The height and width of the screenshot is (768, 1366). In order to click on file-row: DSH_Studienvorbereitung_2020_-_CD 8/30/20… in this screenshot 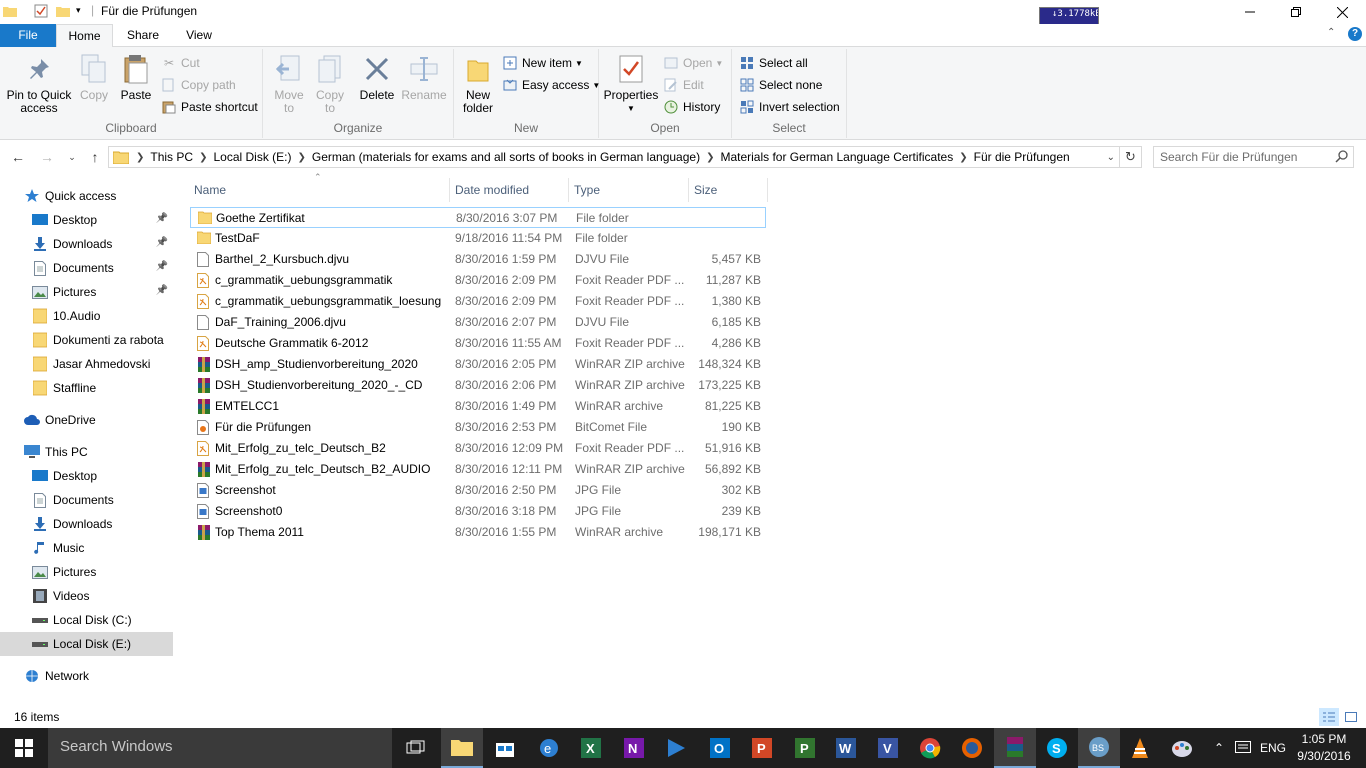, I will do `click(478, 385)`.